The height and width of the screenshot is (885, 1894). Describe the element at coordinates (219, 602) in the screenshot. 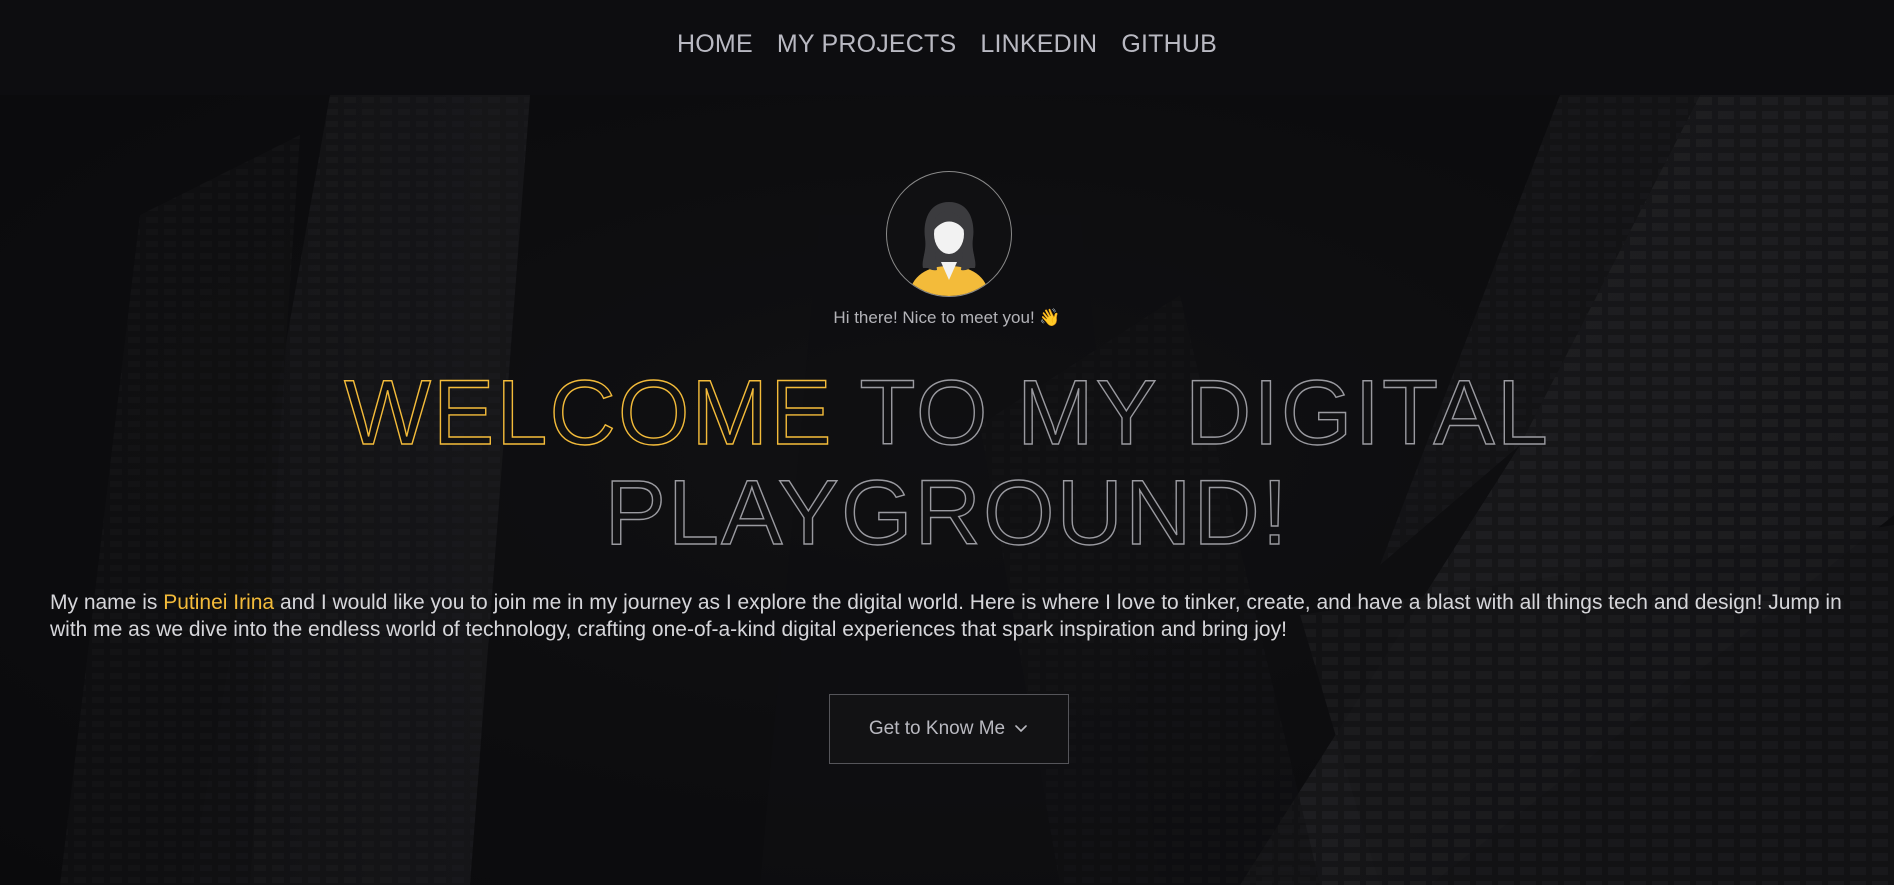

I see `author-name: Putinei Irina` at that location.